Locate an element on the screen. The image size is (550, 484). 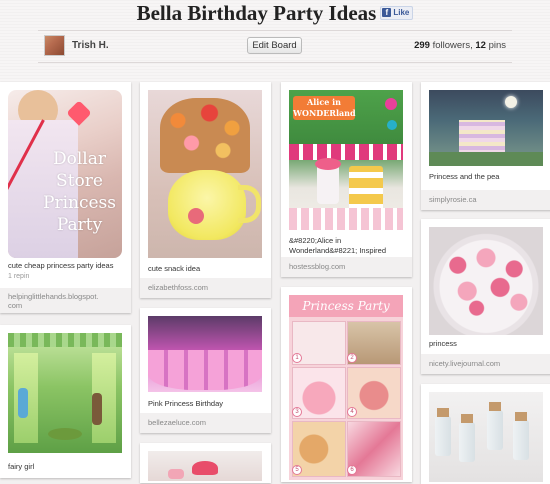
pin-source: helpinglittlehands.blogspot. com is located at coordinates (65, 300).